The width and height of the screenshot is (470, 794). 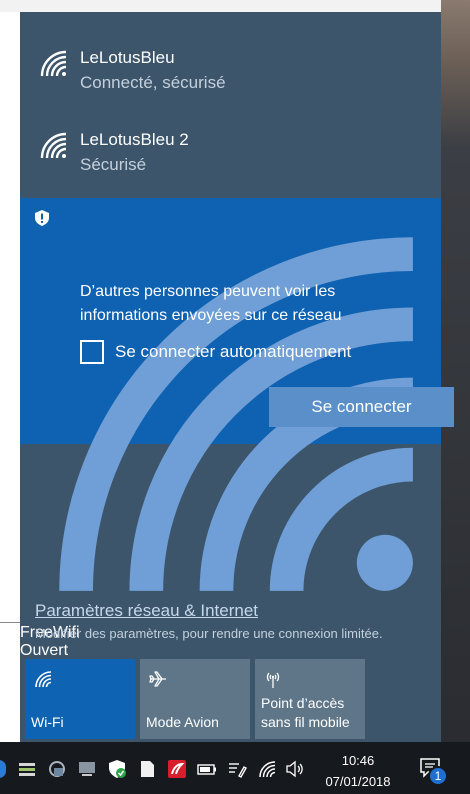 I want to click on quick-action-mobile-hotspot: Point d’accès sans fil mobile, so click(x=310, y=699).